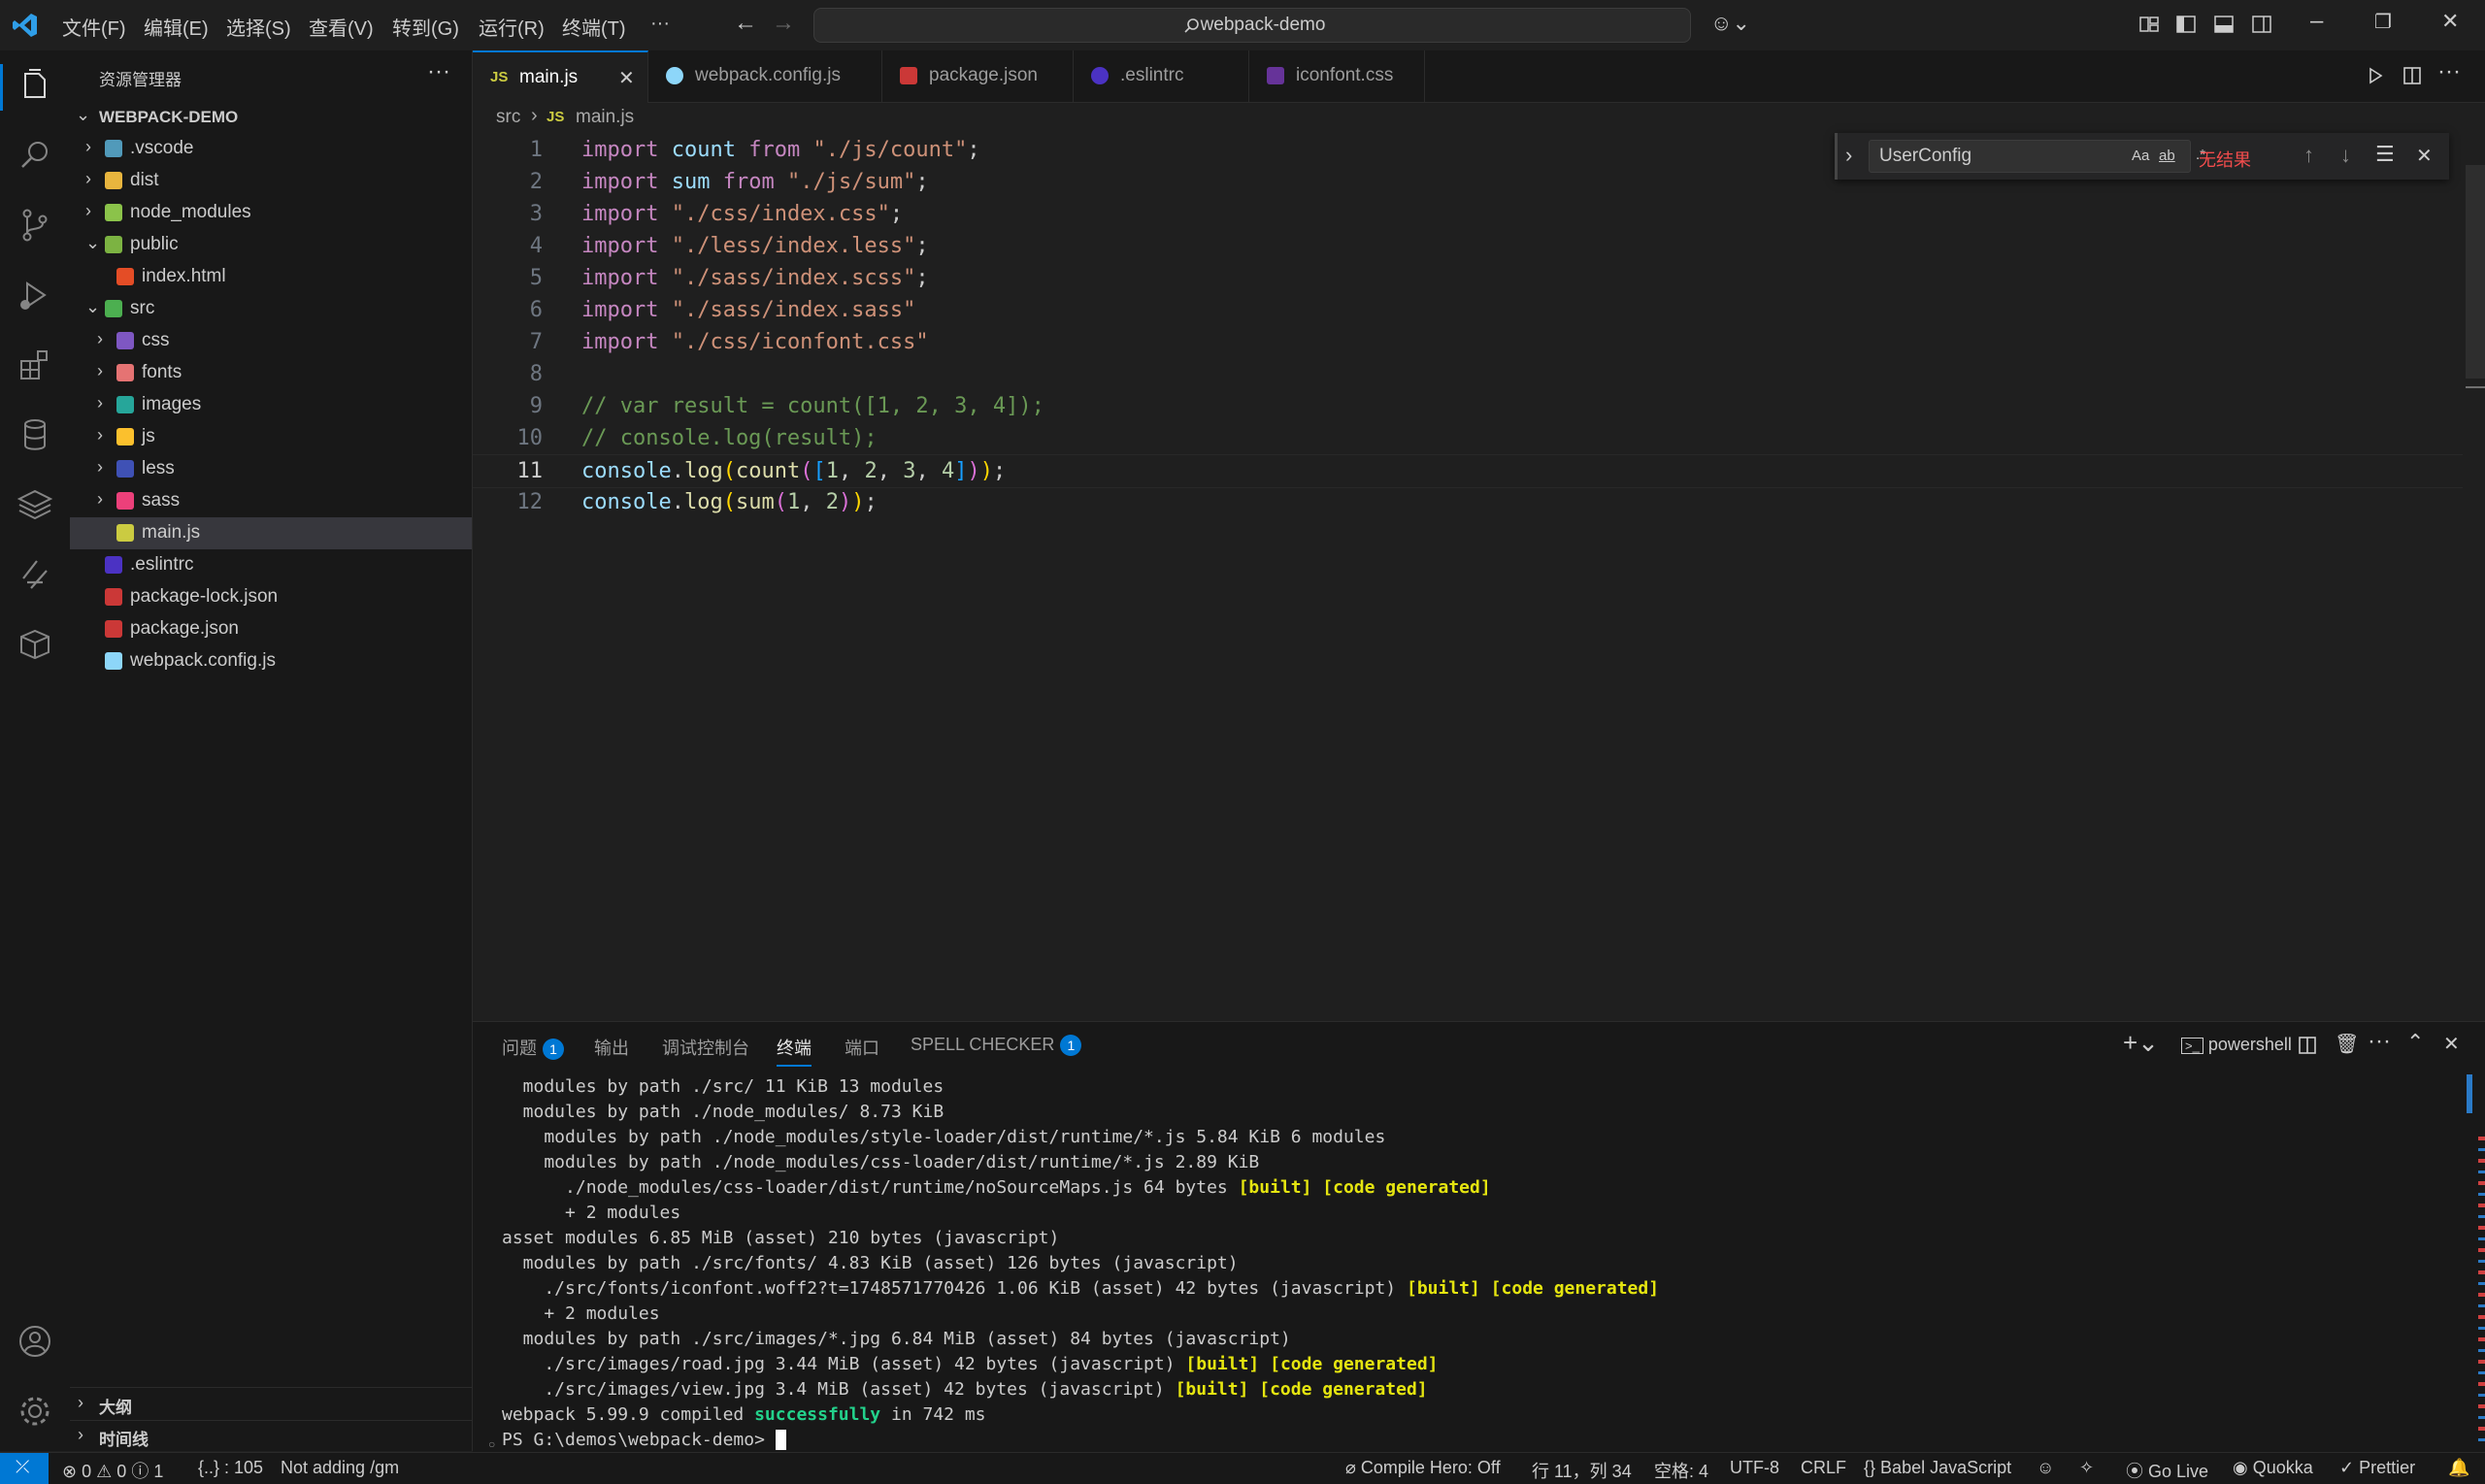 The image size is (2485, 1484). I want to click on explorer-item-index-html: index.html, so click(271, 277).